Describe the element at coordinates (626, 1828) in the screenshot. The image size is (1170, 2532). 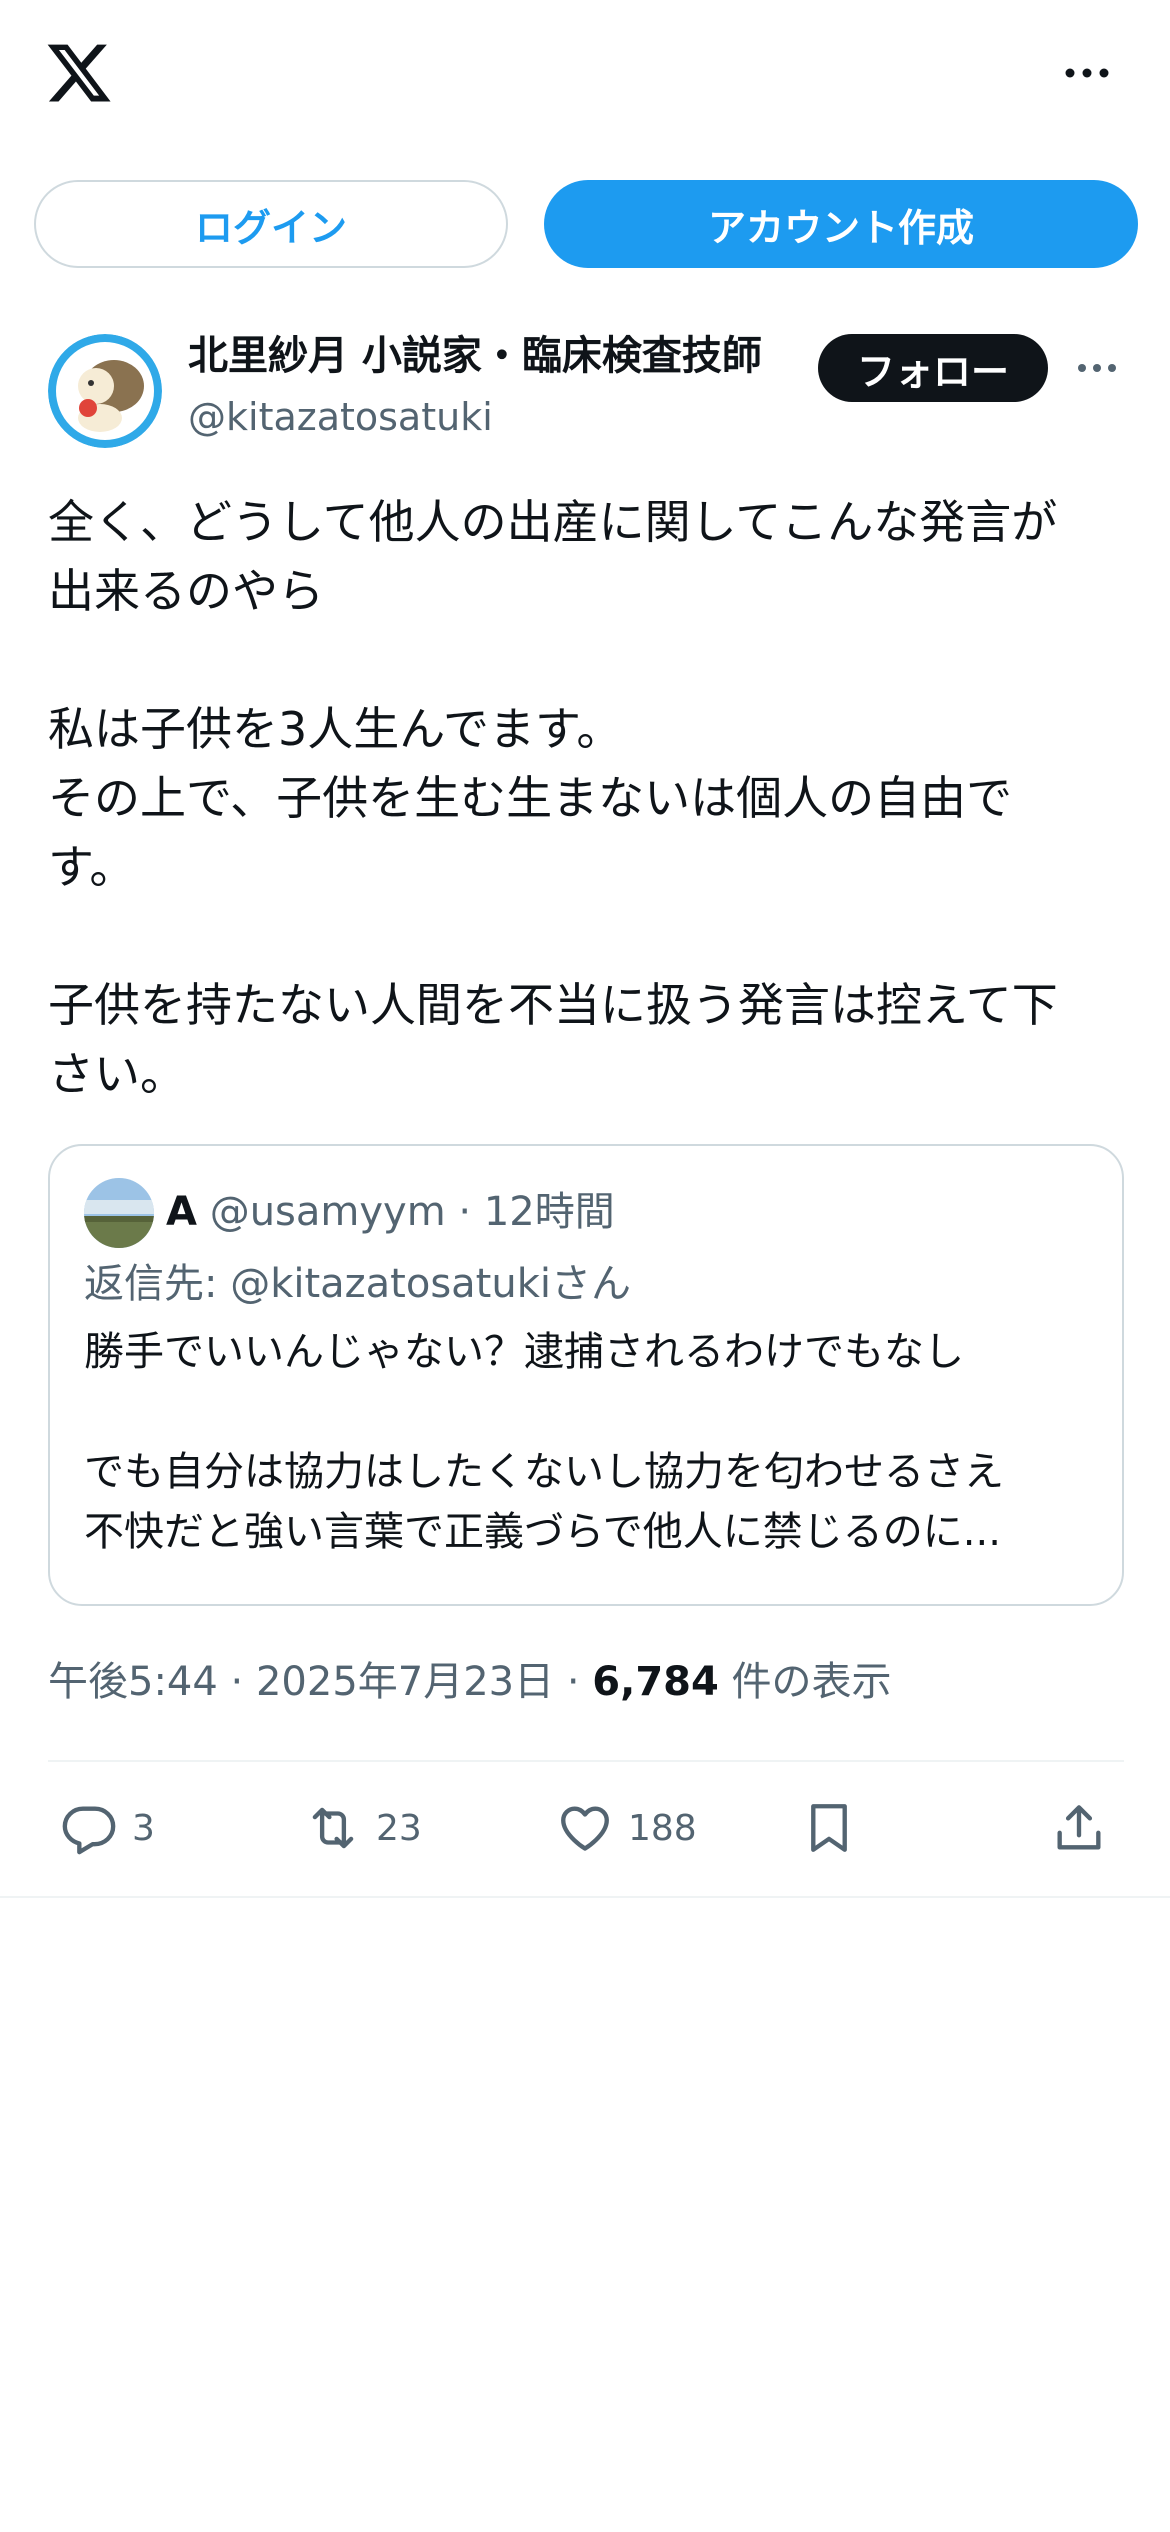
I see `like-button: 188` at that location.